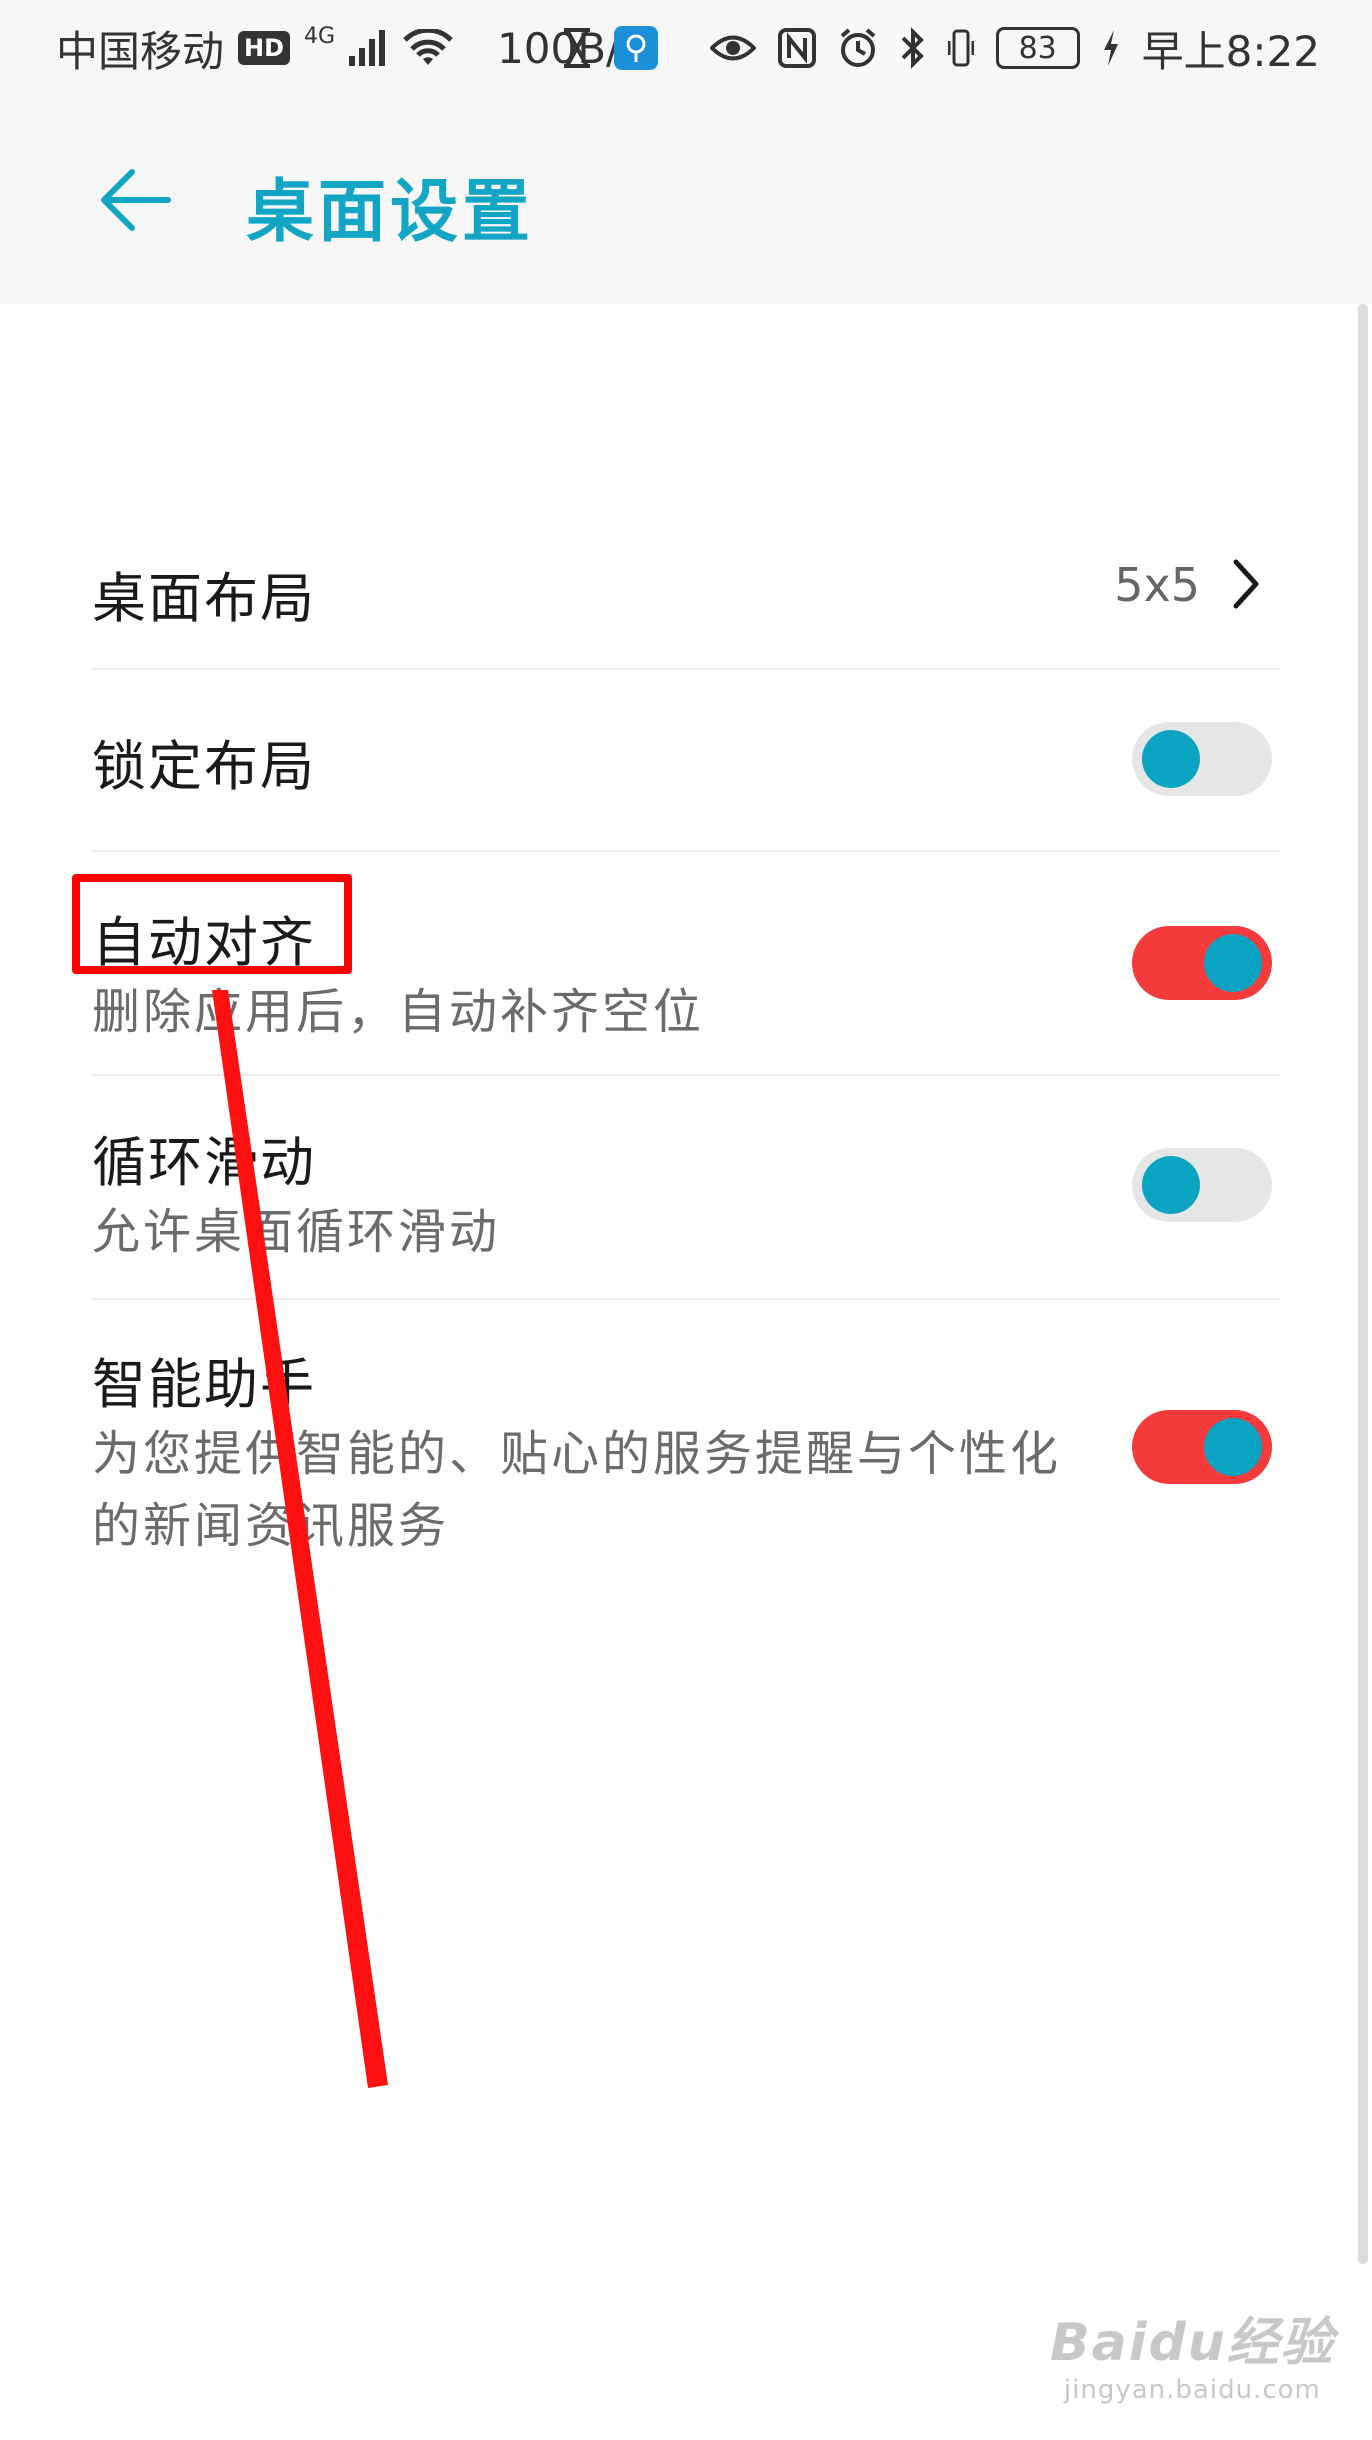 This screenshot has width=1372, height=2440. Describe the element at coordinates (1192, 2390) in the screenshot. I see `watermark-url: jingyan.baidu.com` at that location.